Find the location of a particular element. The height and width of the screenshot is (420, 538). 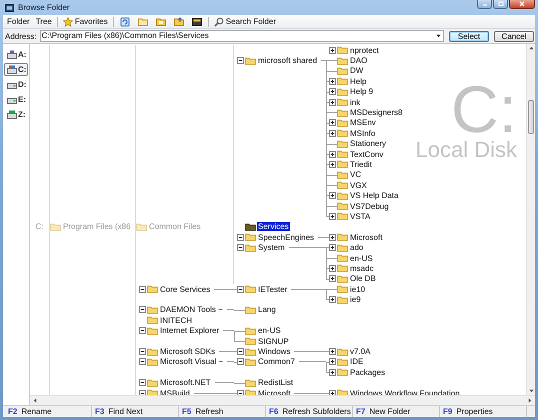

folder-label: TextConv is located at coordinates (366, 154).